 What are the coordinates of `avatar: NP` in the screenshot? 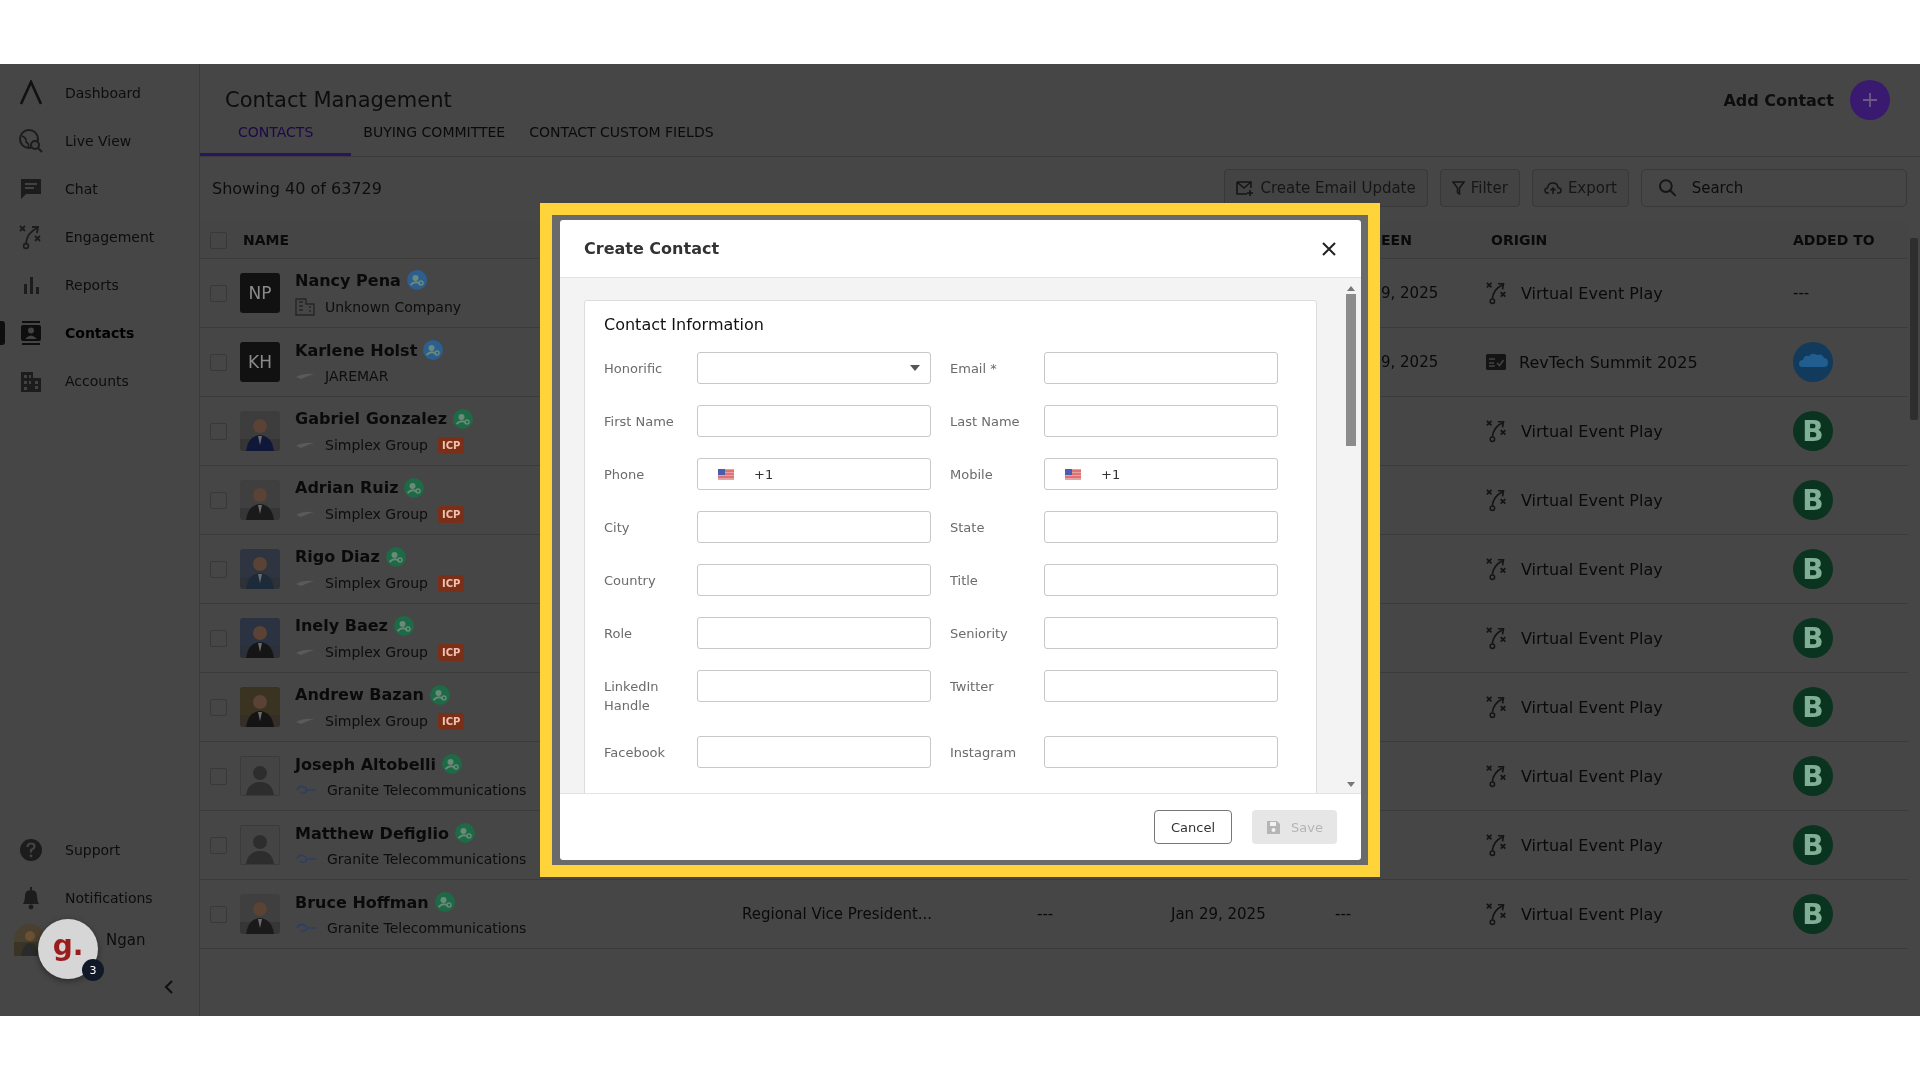 It's located at (260, 293).